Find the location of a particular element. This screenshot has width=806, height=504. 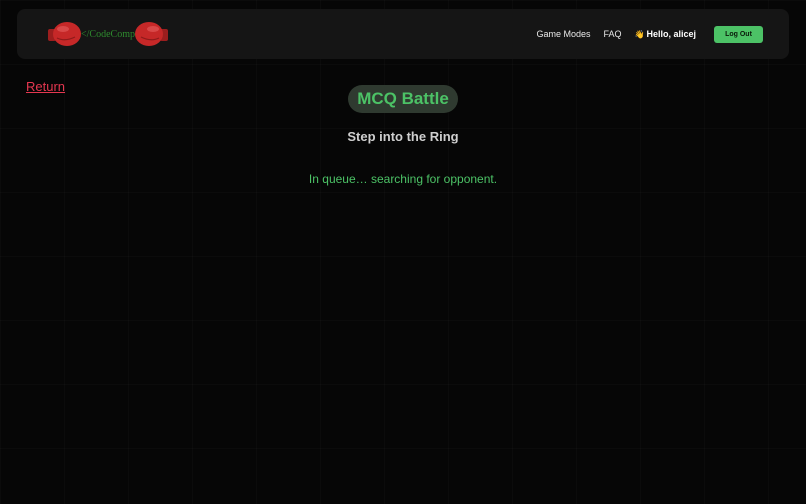

logo: </CodeComp is located at coordinates (109, 34).